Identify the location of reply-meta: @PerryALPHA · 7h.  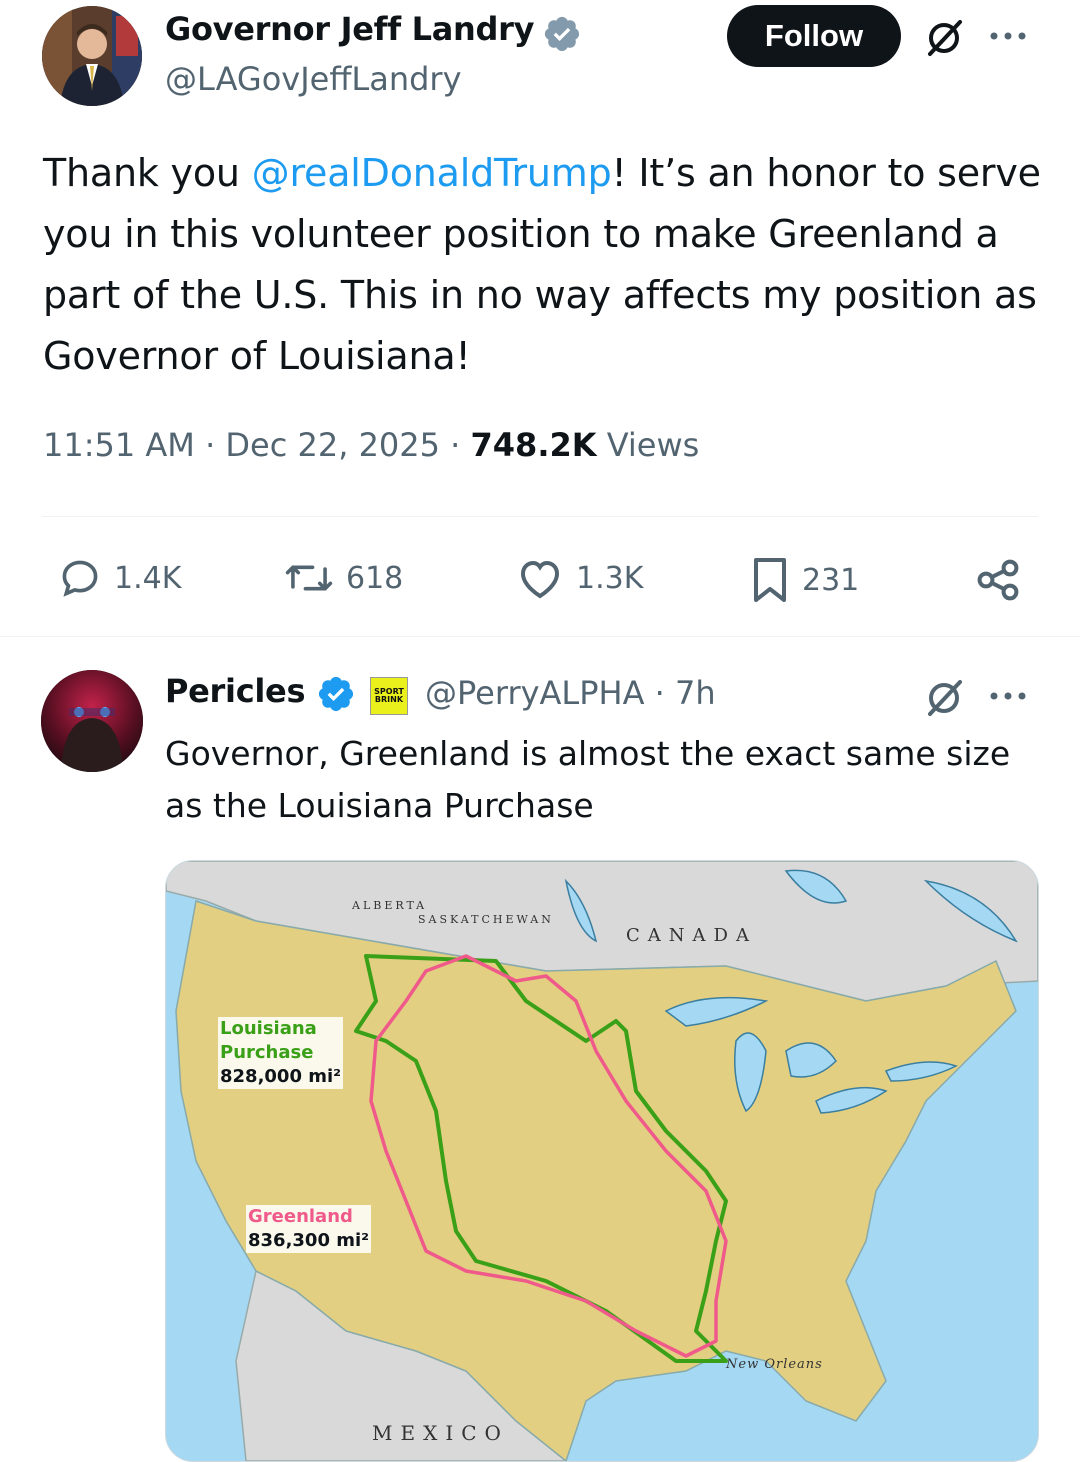
(570, 693).